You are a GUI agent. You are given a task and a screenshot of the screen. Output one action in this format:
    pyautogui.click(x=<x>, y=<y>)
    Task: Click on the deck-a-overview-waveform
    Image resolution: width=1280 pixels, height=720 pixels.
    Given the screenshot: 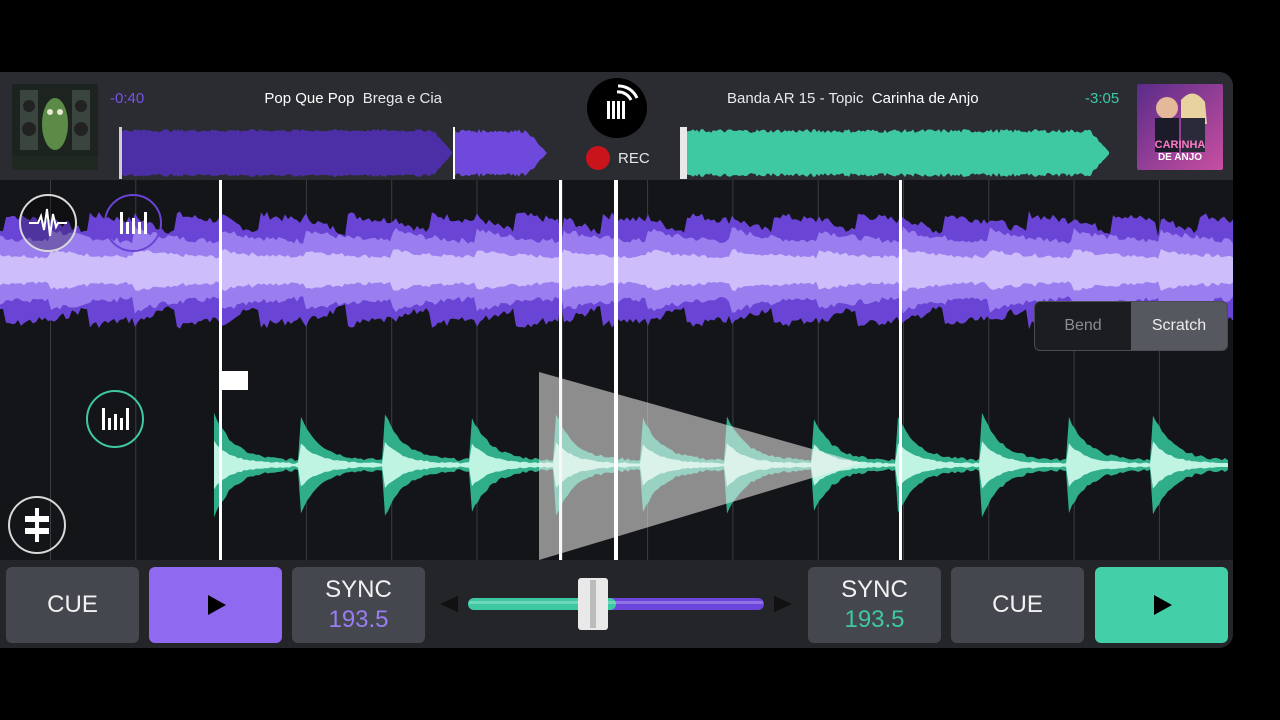 What is the action you would take?
    pyautogui.click(x=334, y=153)
    